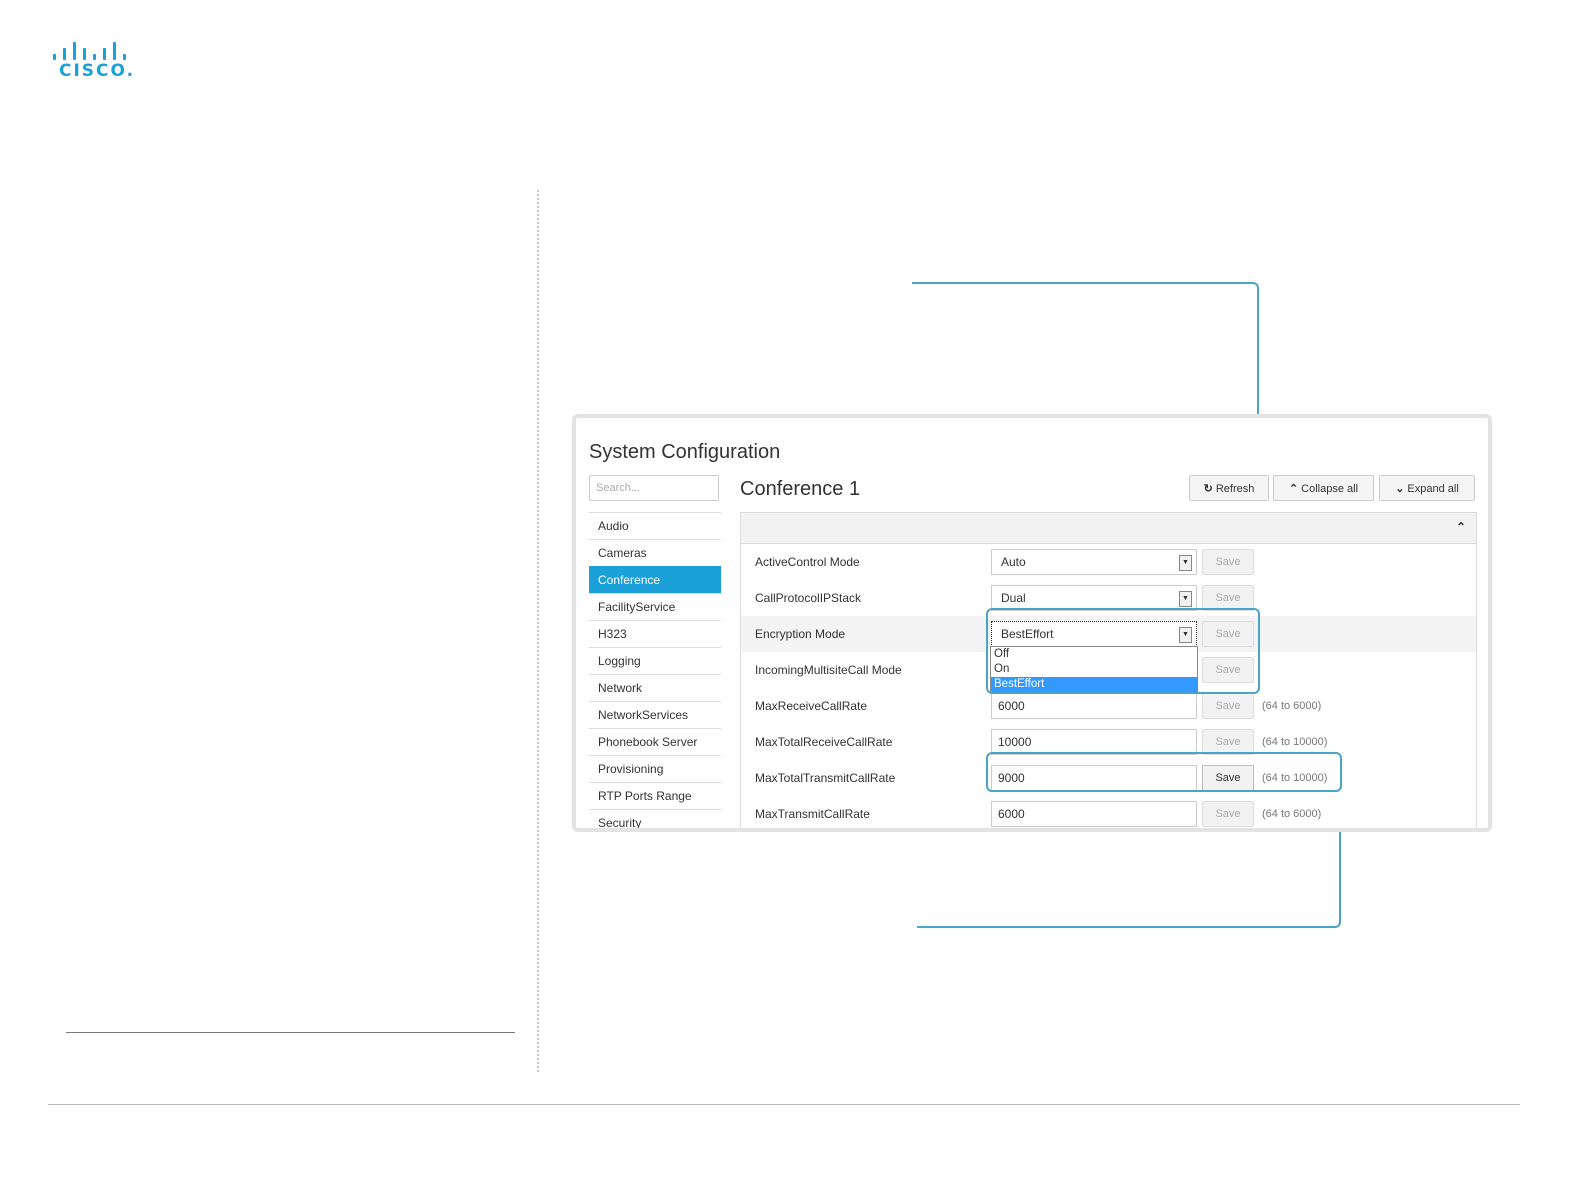 This screenshot has width=1584, height=1191. What do you see at coordinates (811, 706) in the screenshot?
I see `setting-label: MaxReceiveCallRate` at bounding box center [811, 706].